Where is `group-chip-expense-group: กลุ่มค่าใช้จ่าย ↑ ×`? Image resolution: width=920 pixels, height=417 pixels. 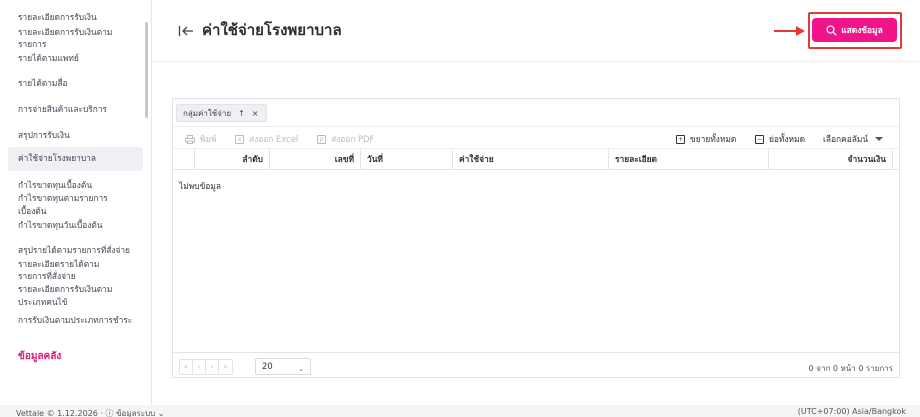 group-chip-expense-group: กลุ่มค่าใช้จ่าย ↑ × is located at coordinates (222, 113).